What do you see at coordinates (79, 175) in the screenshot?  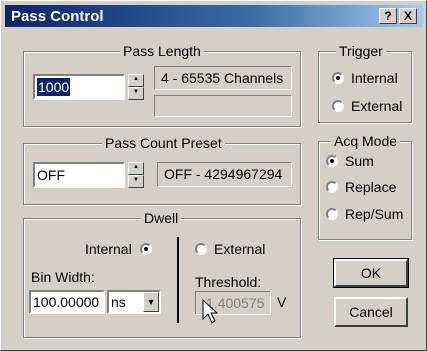 I see `pass-count-input: OFF` at bounding box center [79, 175].